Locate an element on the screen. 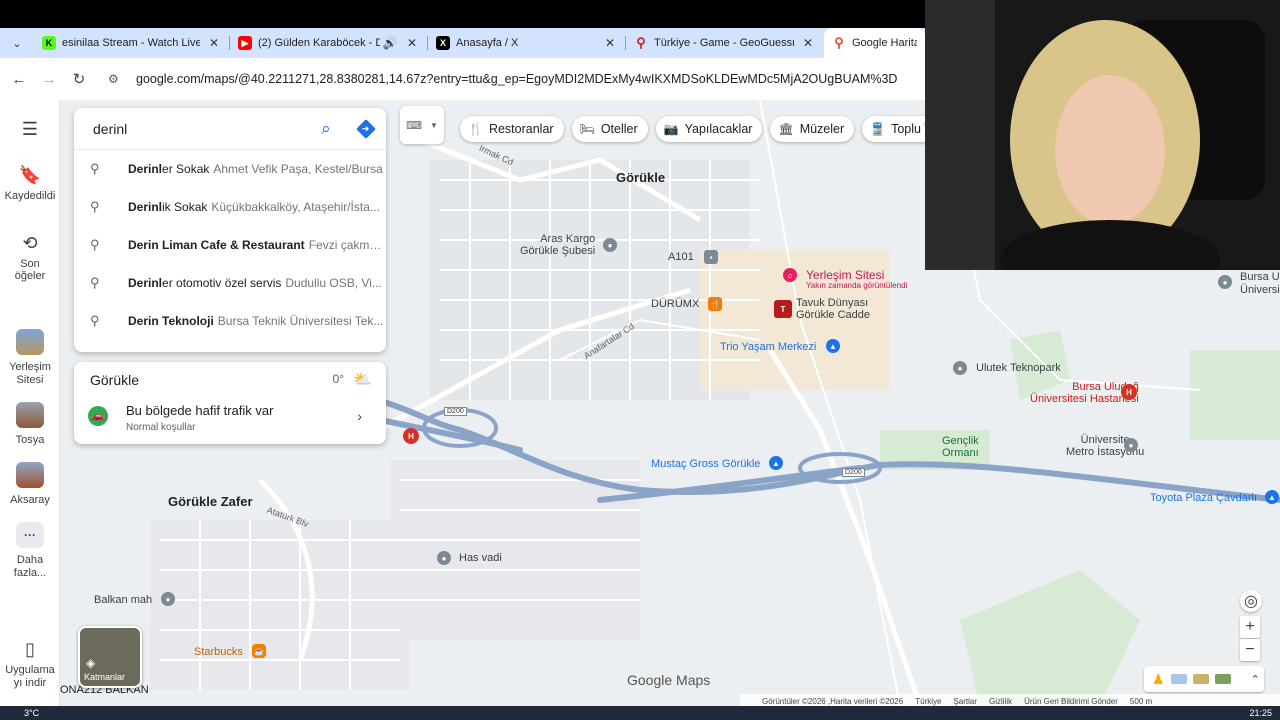 The image size is (1280, 720). saved-button: 🔖 Kaydedildi is located at coordinates (30, 183).